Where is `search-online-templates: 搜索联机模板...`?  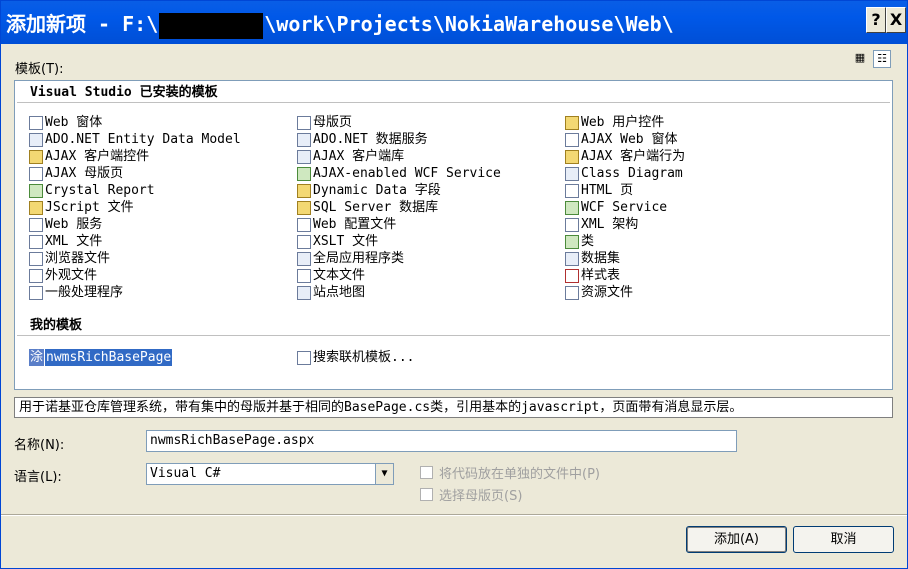 search-online-templates: 搜索联机模板... is located at coordinates (355, 357).